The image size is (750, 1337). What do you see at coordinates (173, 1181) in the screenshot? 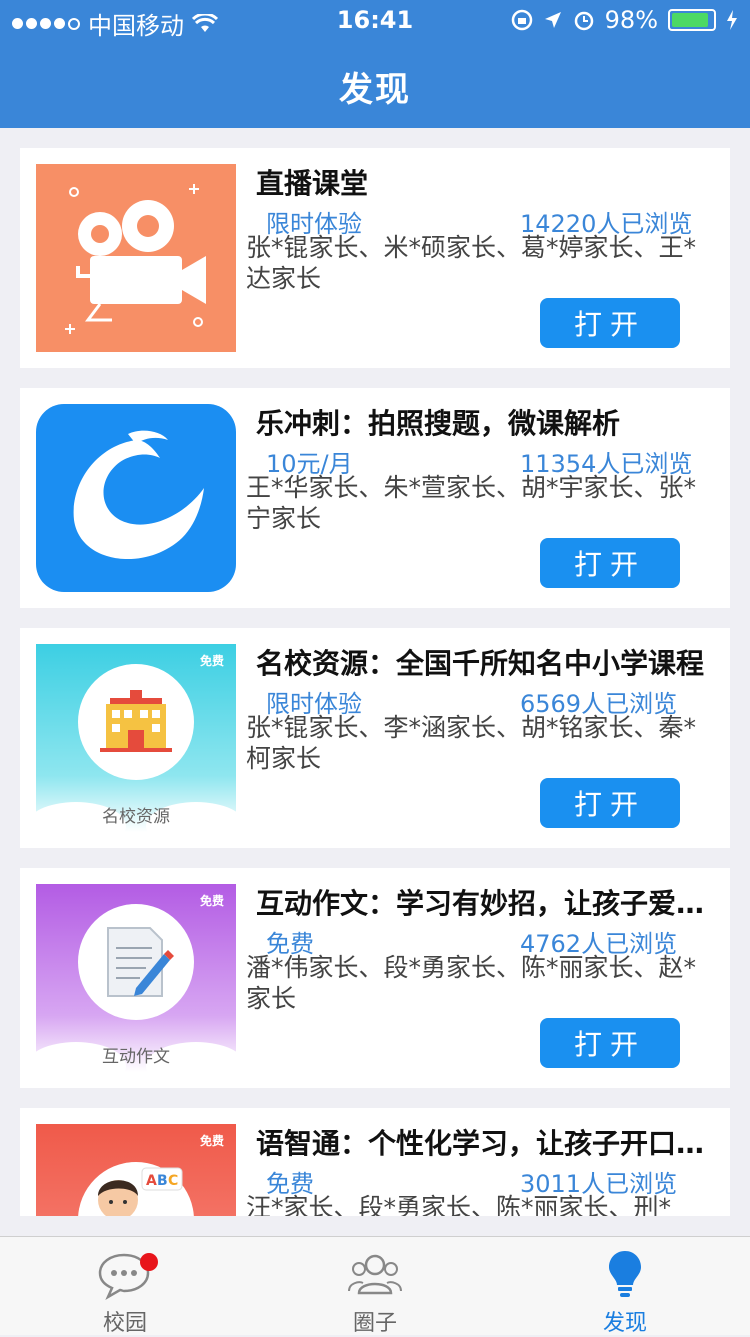
I see `svg-text: C` at bounding box center [173, 1181].